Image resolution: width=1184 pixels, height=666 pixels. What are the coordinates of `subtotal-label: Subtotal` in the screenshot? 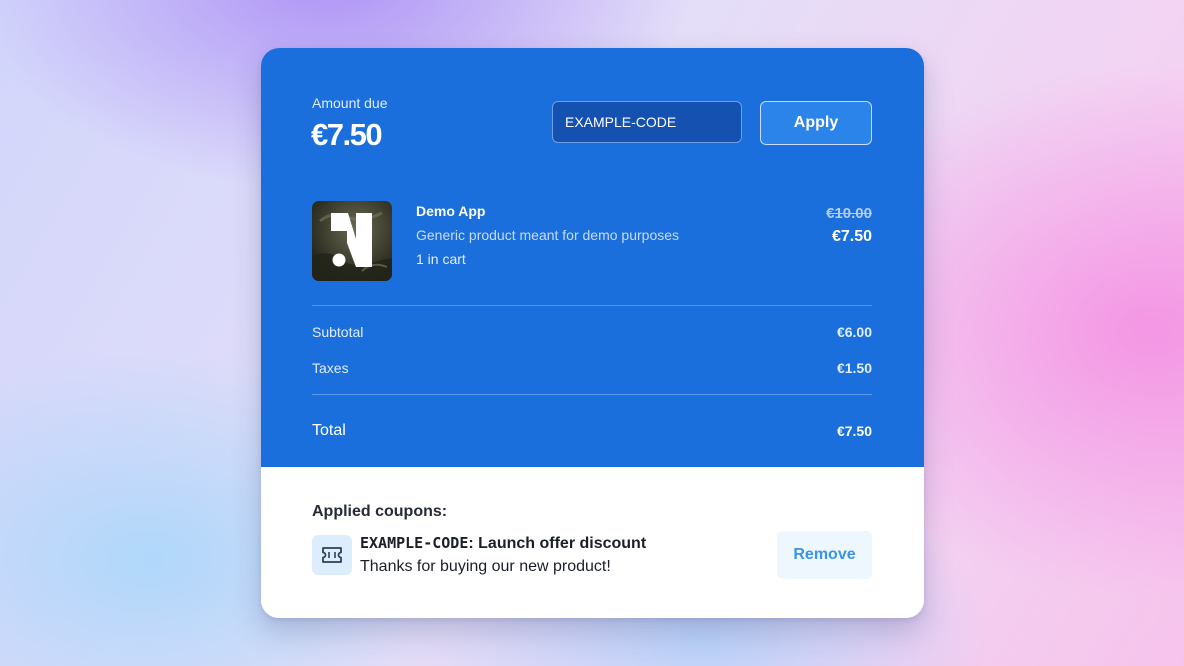 It's located at (338, 332).